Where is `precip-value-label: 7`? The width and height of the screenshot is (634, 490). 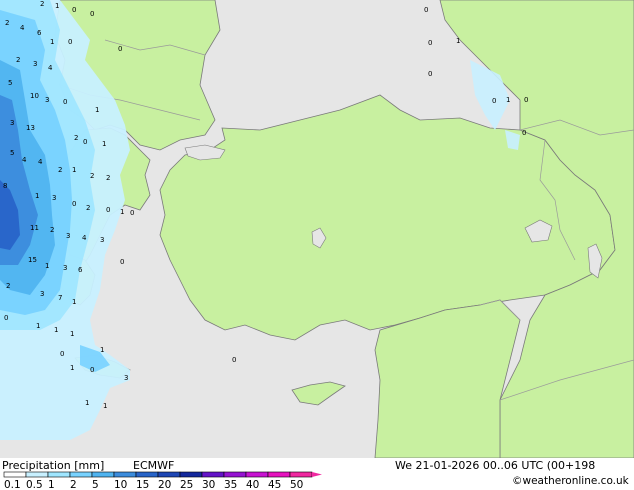
precip-value-label: 7 is located at coordinates (60, 298).